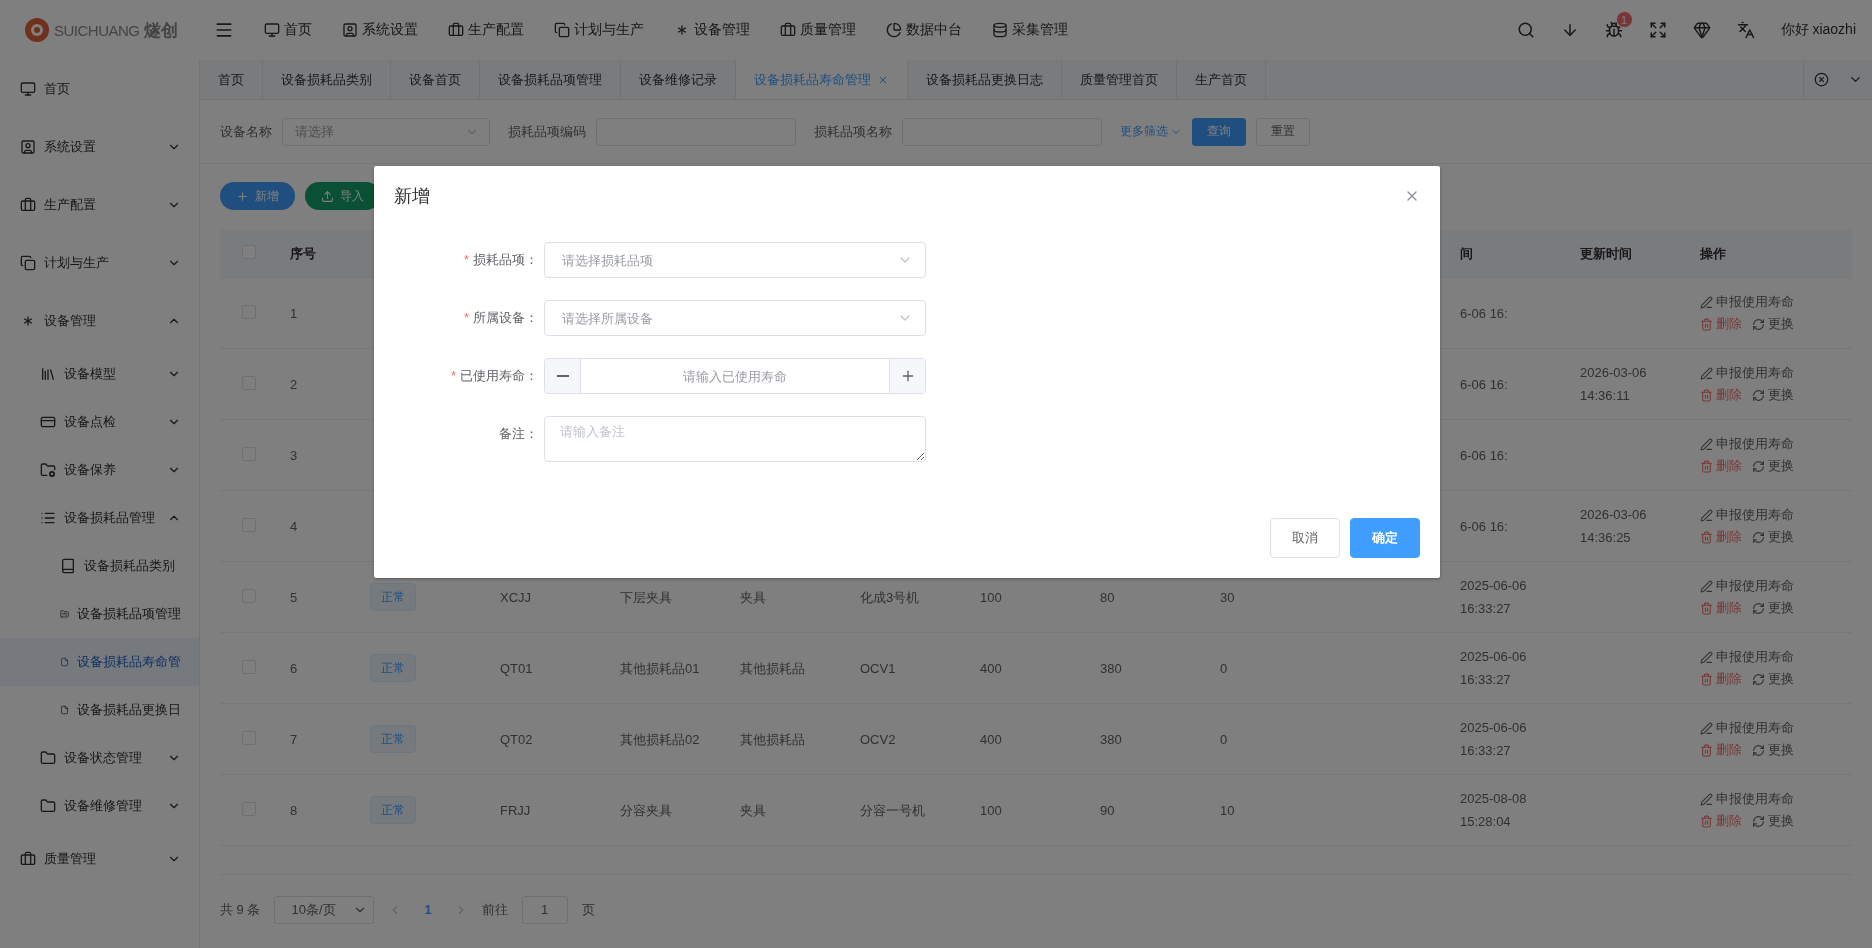  Describe the element at coordinates (518, 433) in the screenshot. I see `form-label: 备注：` at that location.